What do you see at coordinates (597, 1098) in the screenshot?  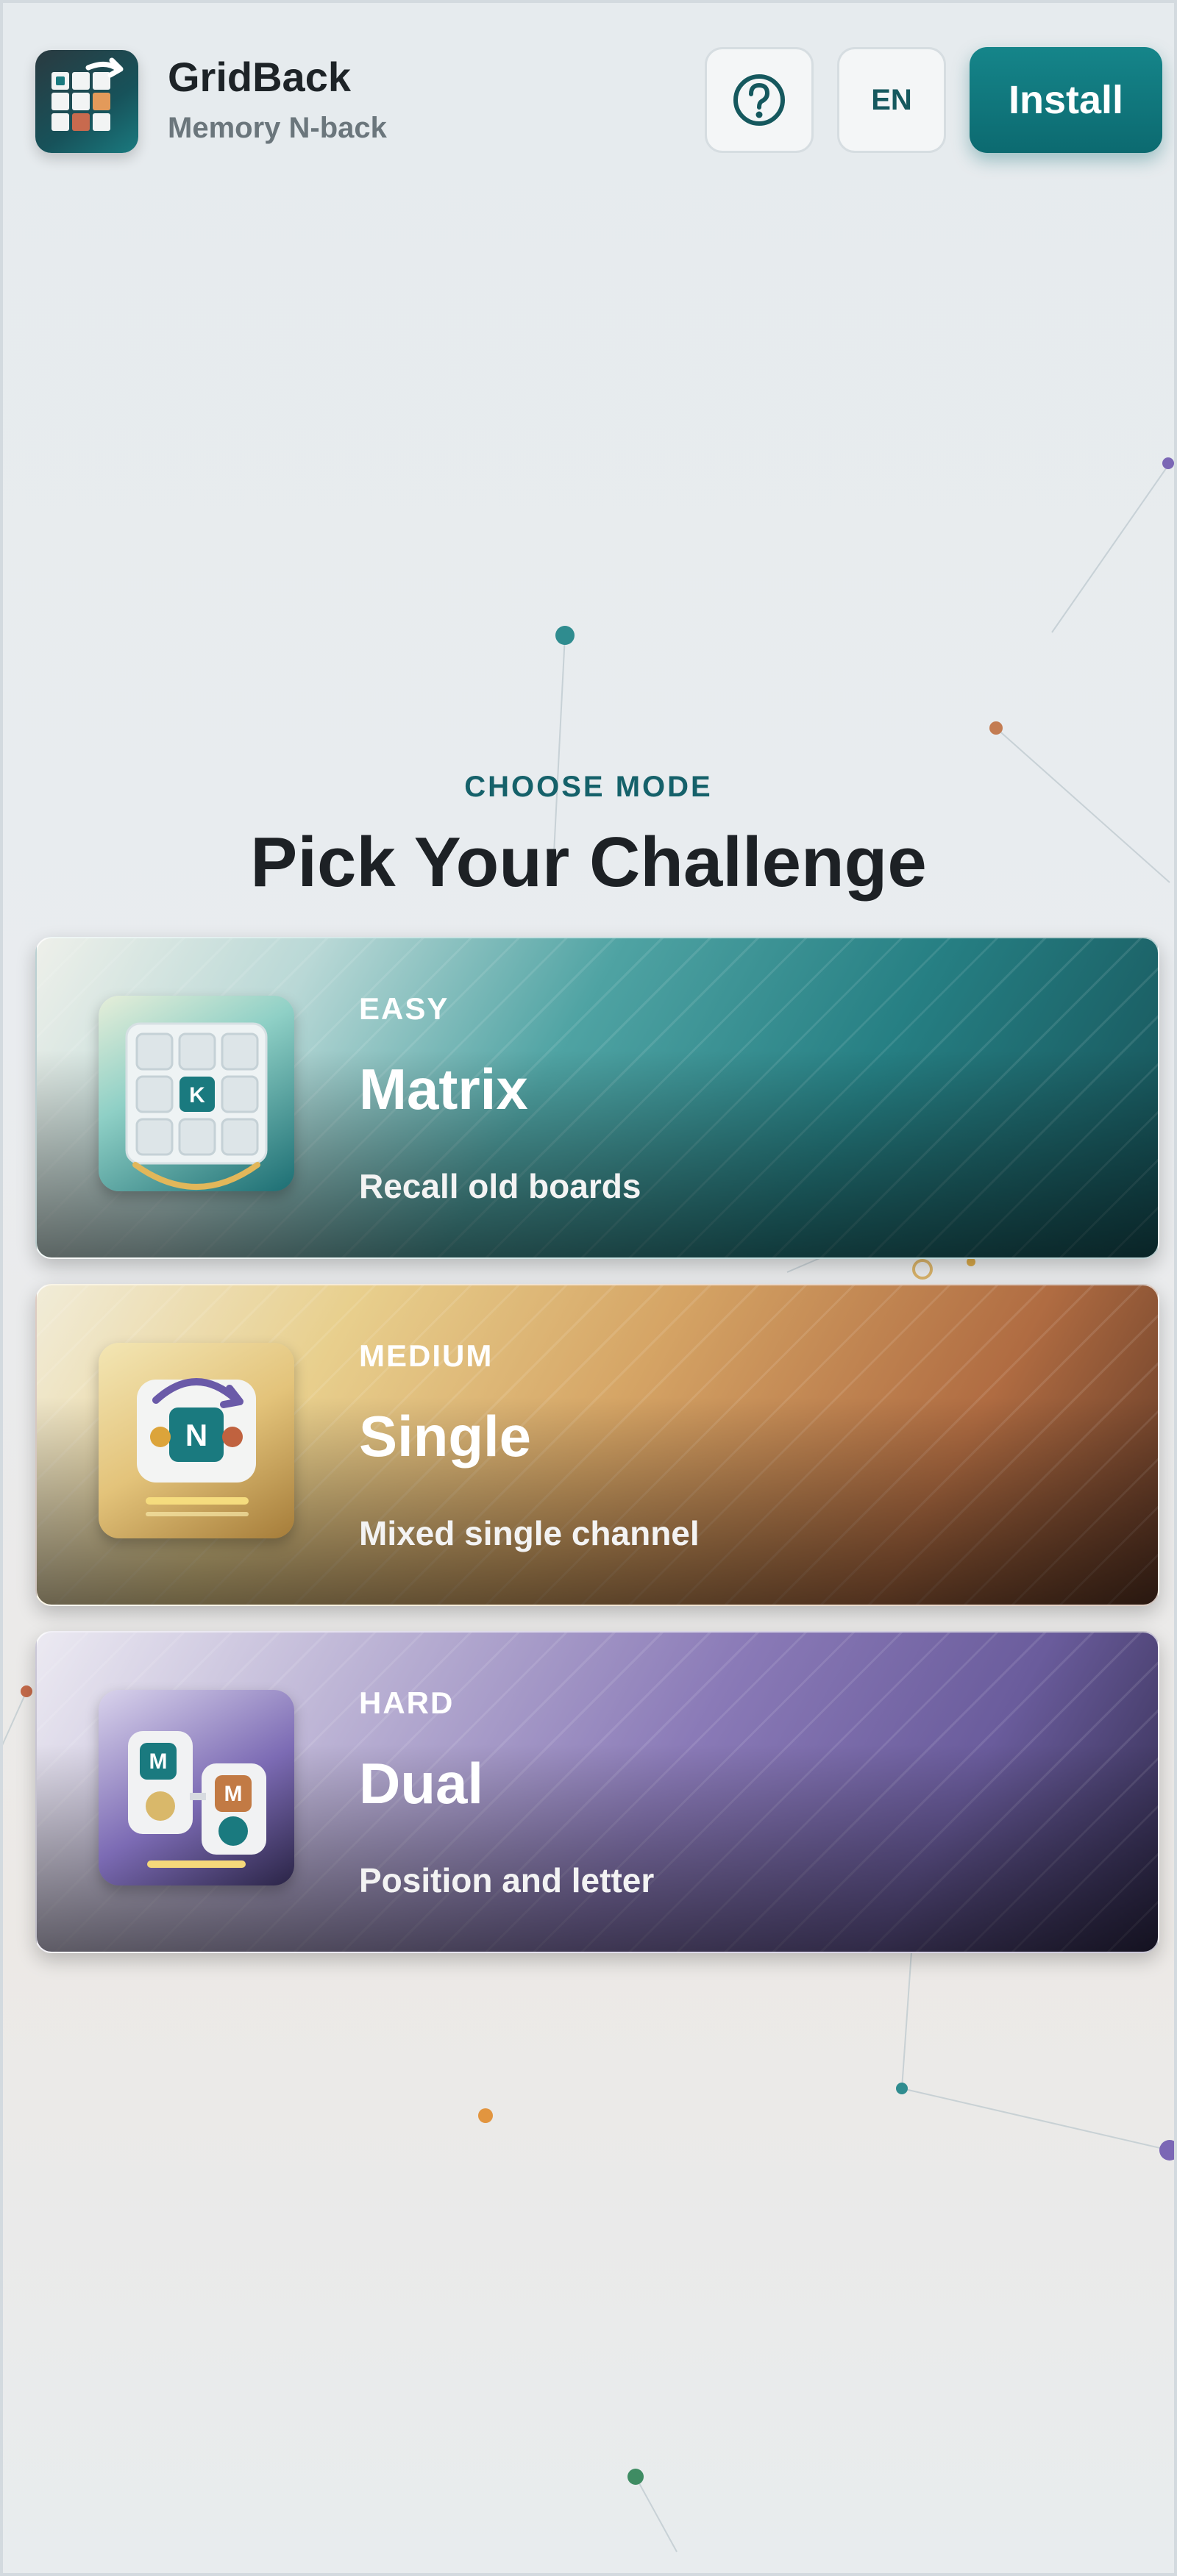 I see `mode-card-matrix: K EASY Matrix Recall old boards` at bounding box center [597, 1098].